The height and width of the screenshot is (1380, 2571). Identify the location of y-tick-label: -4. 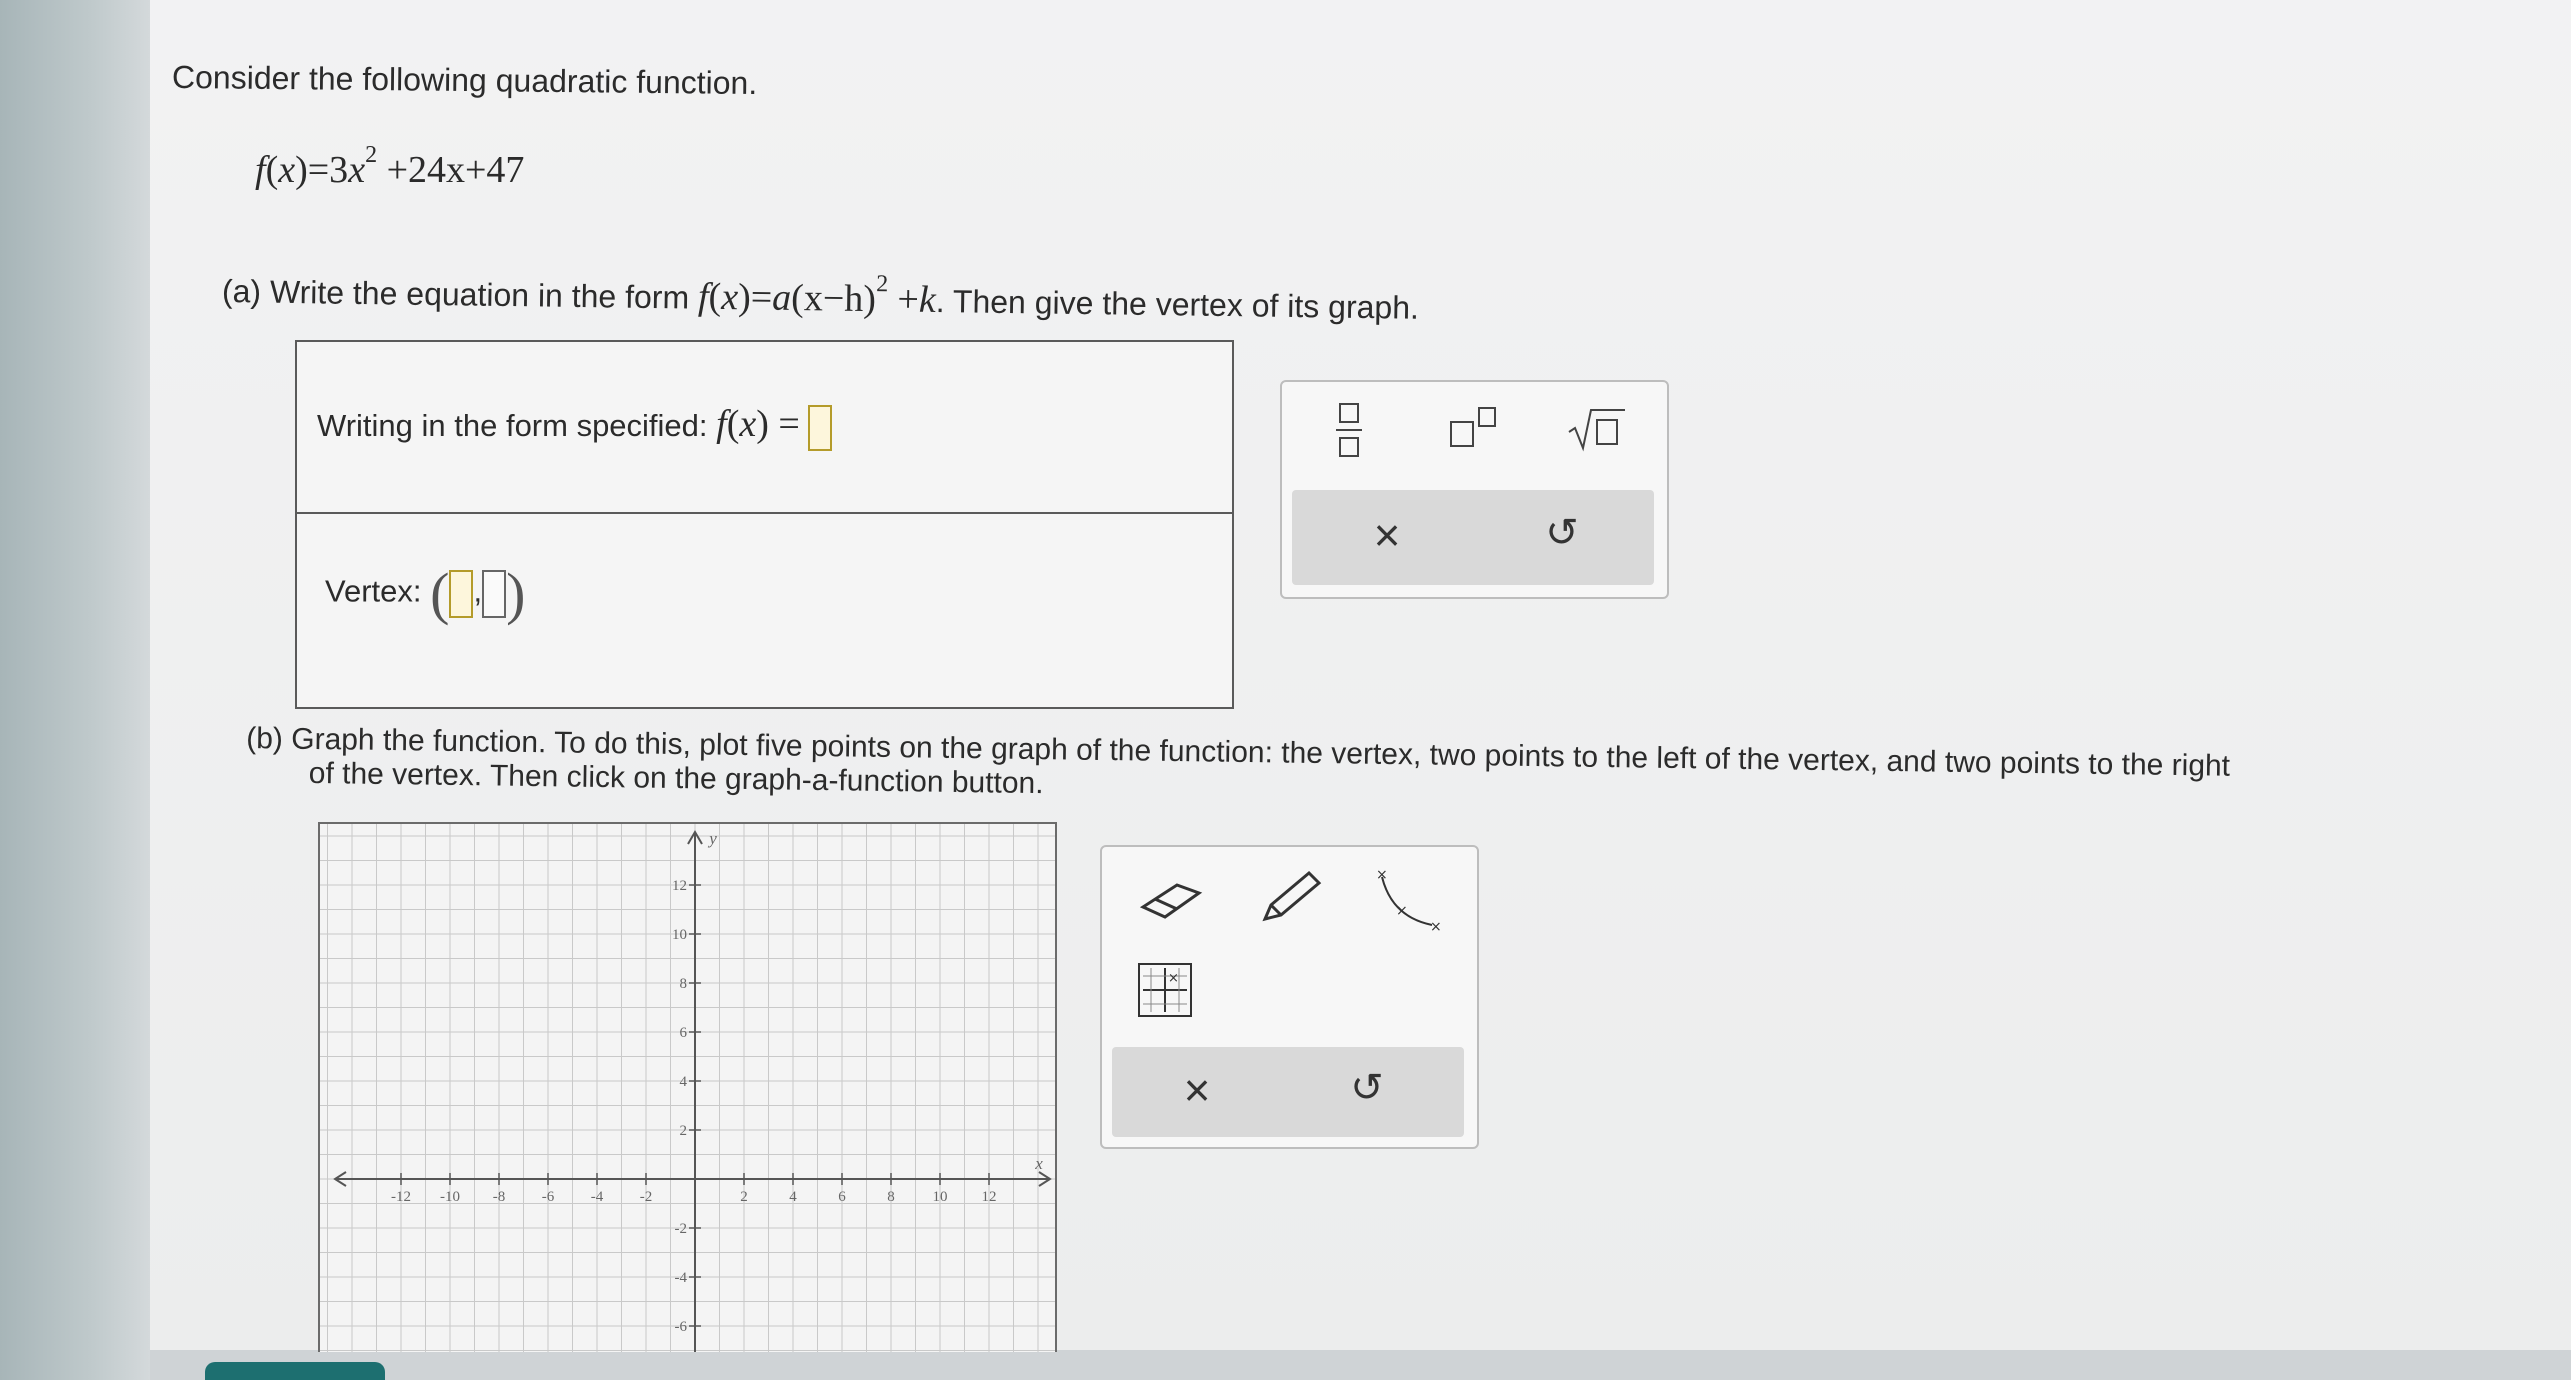
(681, 1278).